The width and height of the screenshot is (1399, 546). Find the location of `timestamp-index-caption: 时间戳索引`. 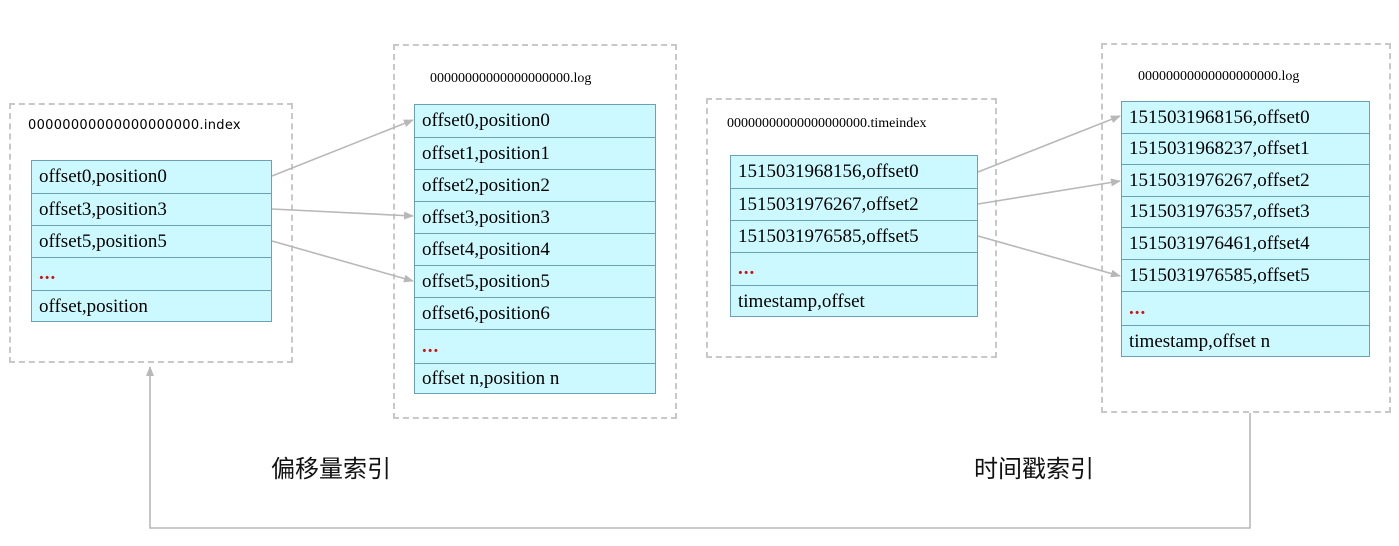

timestamp-index-caption: 时间戳索引 is located at coordinates (1034, 469).